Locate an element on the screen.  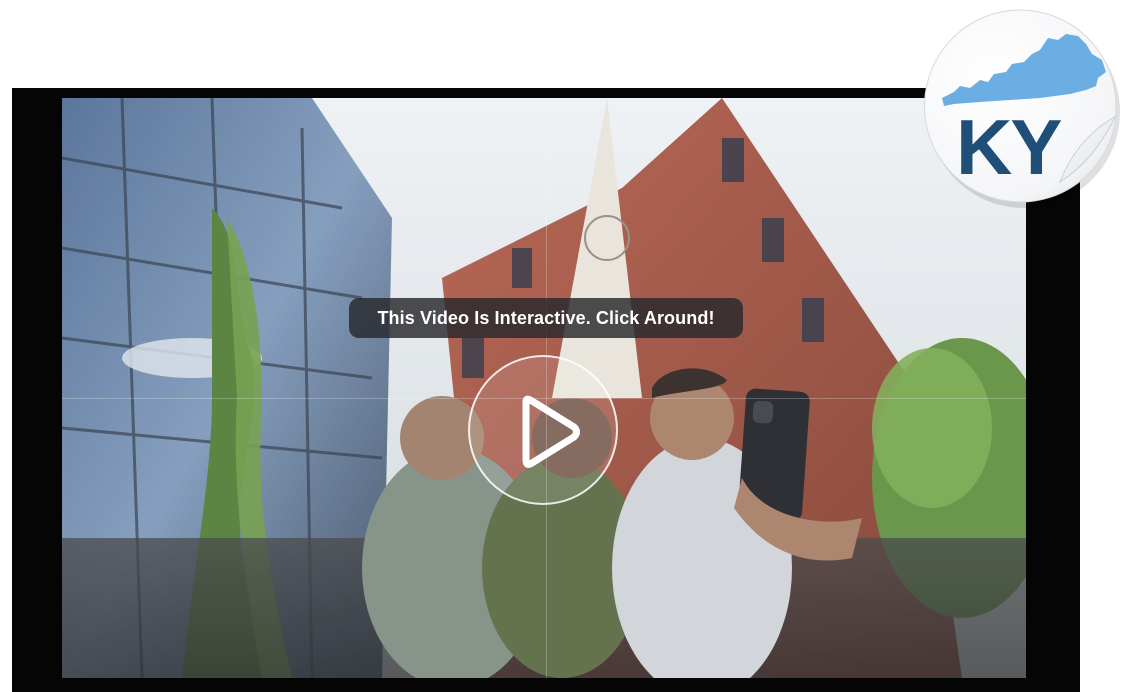
interactive-video-banner: This Video Is Interactive. Click Around! is located at coordinates (546, 318).